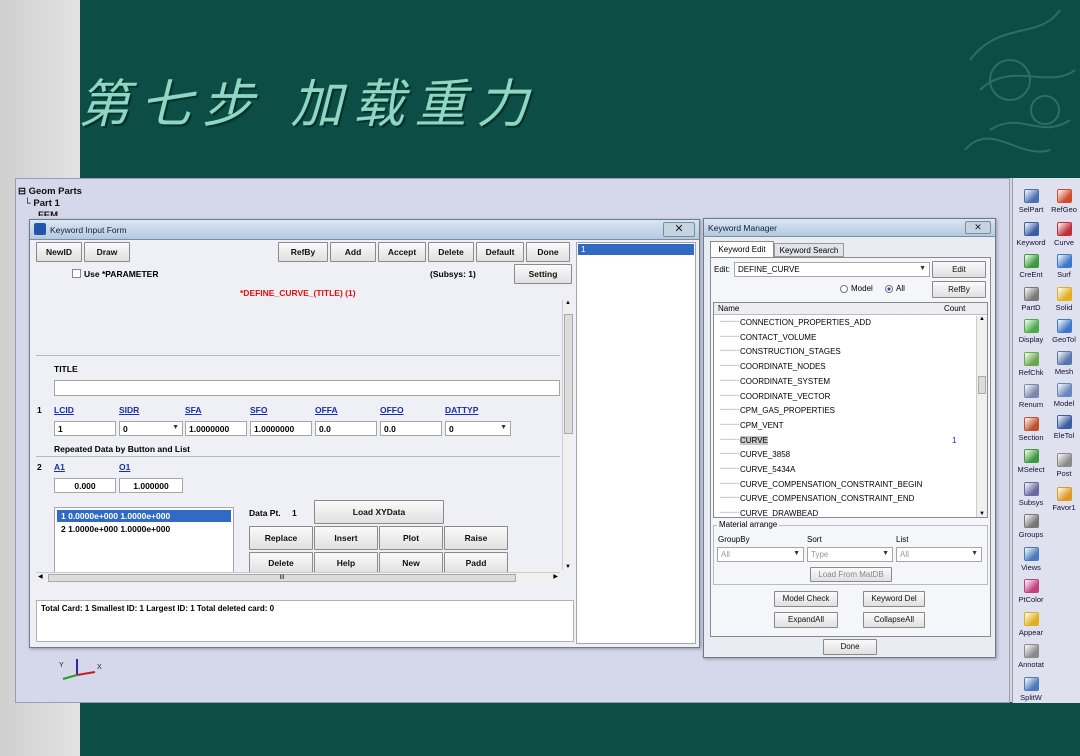 The image size is (1080, 756). Describe the element at coordinates (555, 576) in the screenshot. I see `scroll-right-icon: ▶` at that location.